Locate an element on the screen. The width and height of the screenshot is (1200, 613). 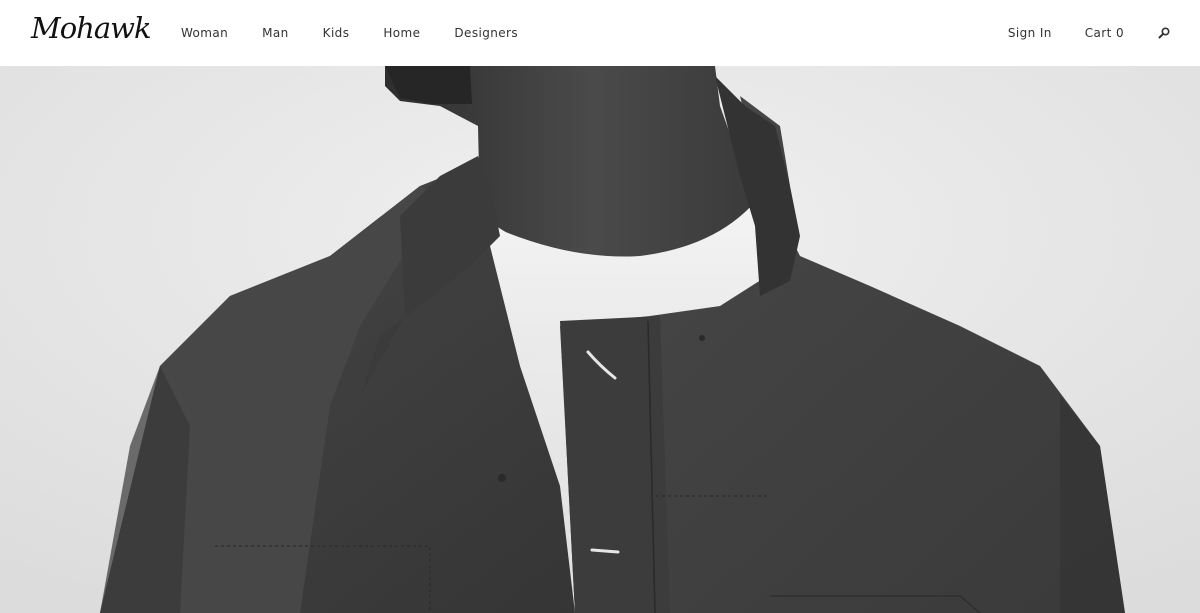
sign-in-link: Sign In is located at coordinates (1030, 33).